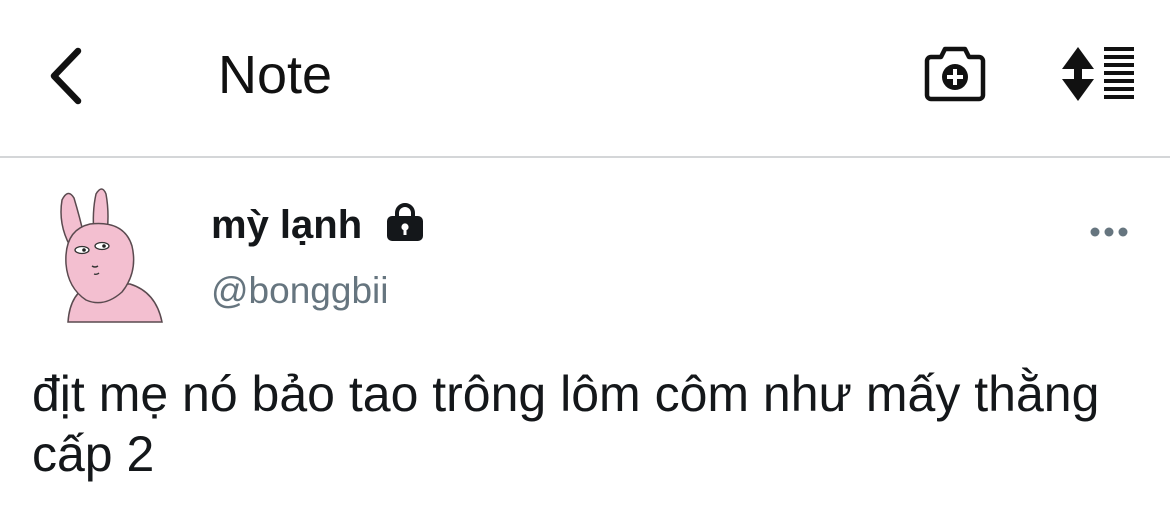 The width and height of the screenshot is (1170, 518). I want to click on more-horizontal-icon, so click(1109, 232).